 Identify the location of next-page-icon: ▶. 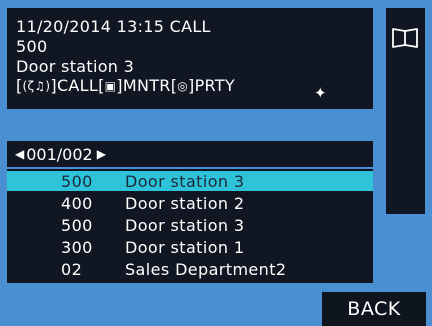
(101, 154).